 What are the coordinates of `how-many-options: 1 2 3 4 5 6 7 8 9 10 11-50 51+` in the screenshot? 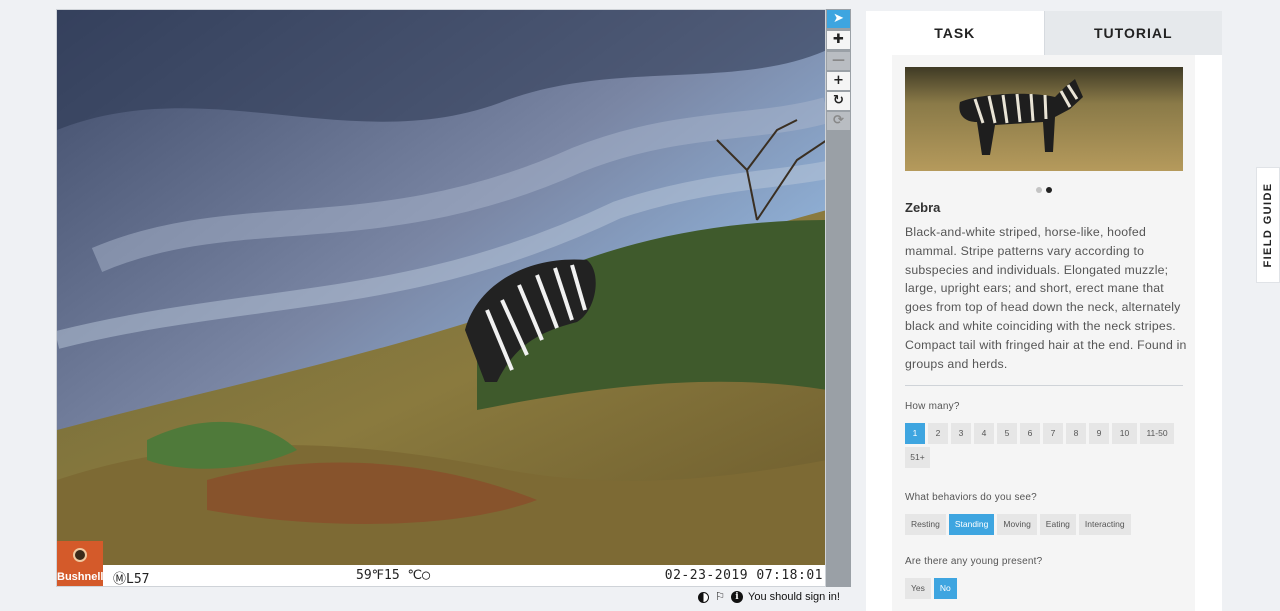 It's located at (1046, 445).